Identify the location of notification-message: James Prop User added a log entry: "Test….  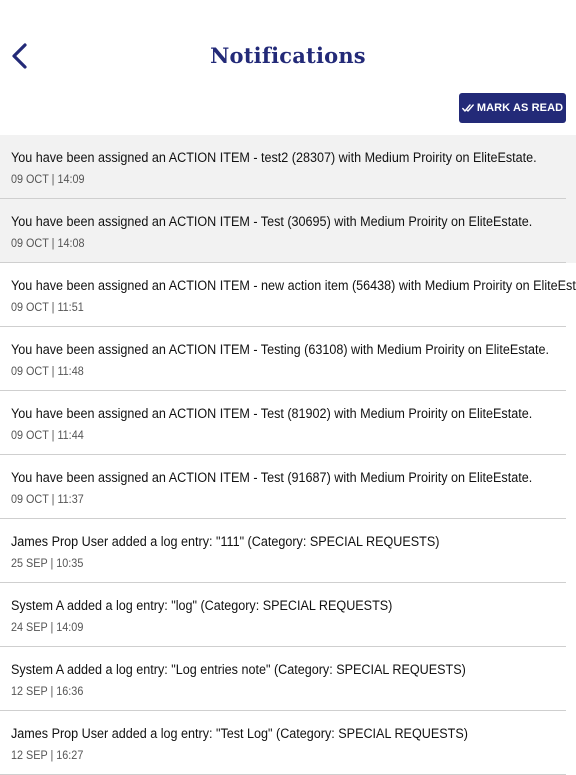
(239, 733).